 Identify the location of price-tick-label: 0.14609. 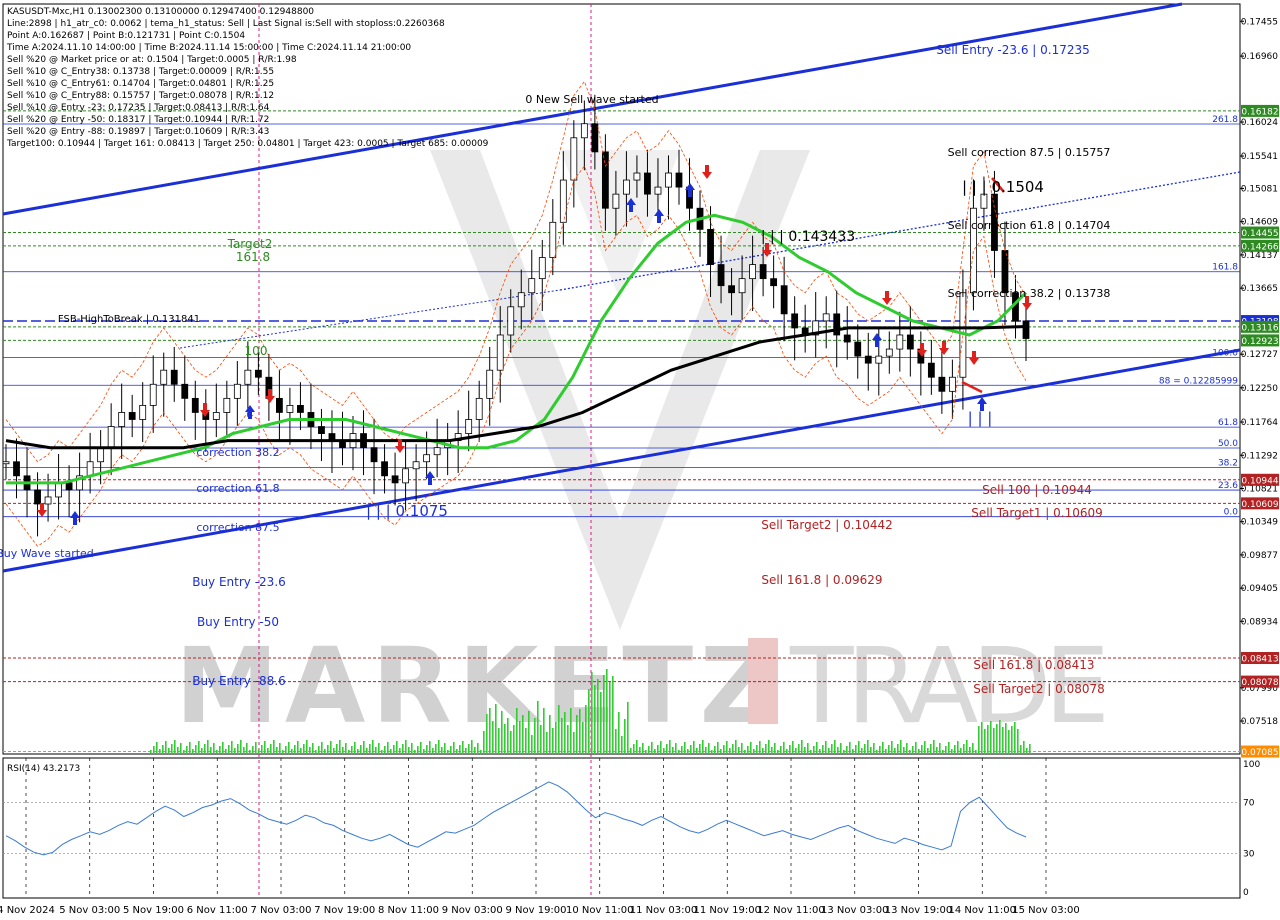
(1259, 223).